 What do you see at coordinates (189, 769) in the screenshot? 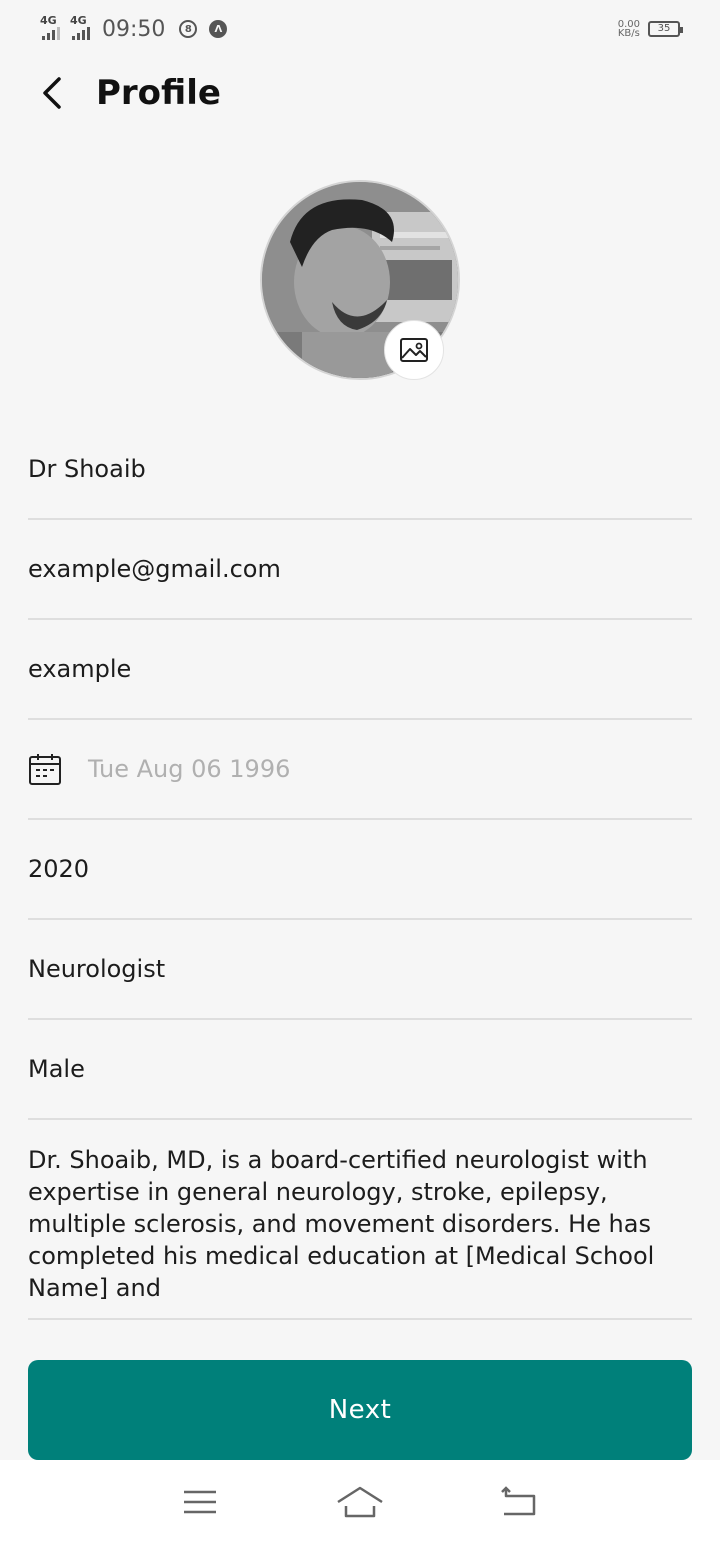
I see `date-of-birth-placeholder: Tue Aug 06 1996` at bounding box center [189, 769].